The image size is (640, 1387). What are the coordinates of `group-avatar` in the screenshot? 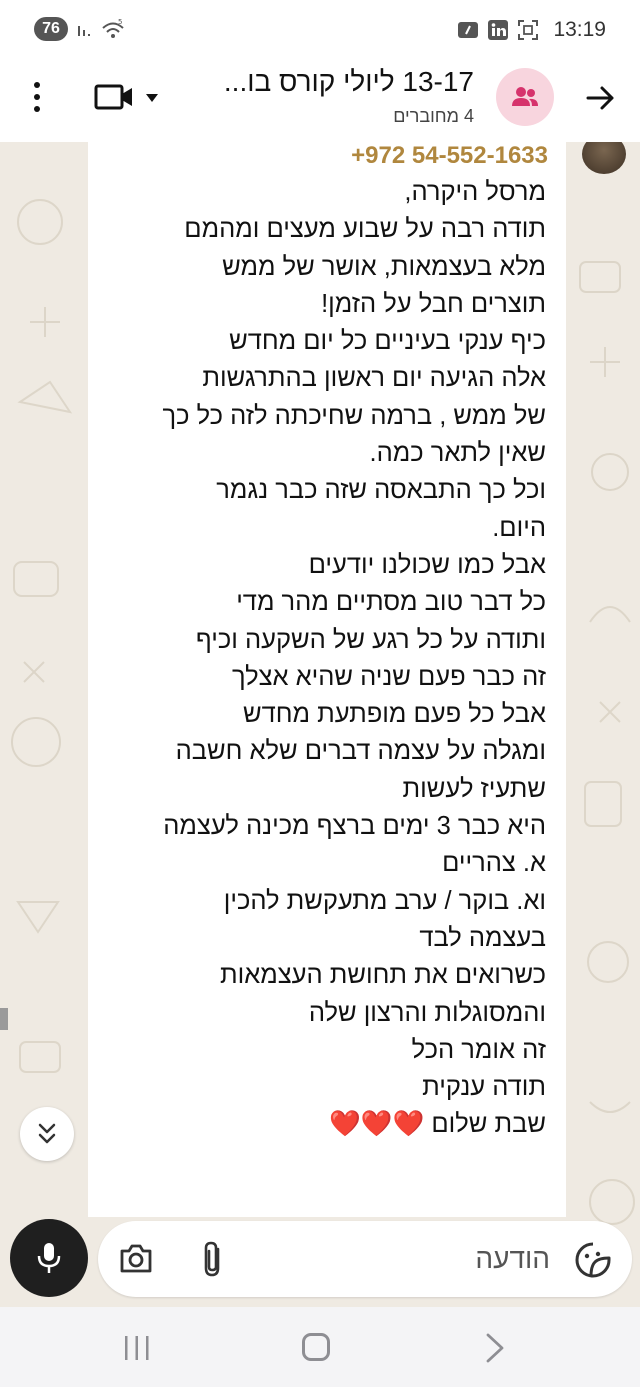 It's located at (525, 97).